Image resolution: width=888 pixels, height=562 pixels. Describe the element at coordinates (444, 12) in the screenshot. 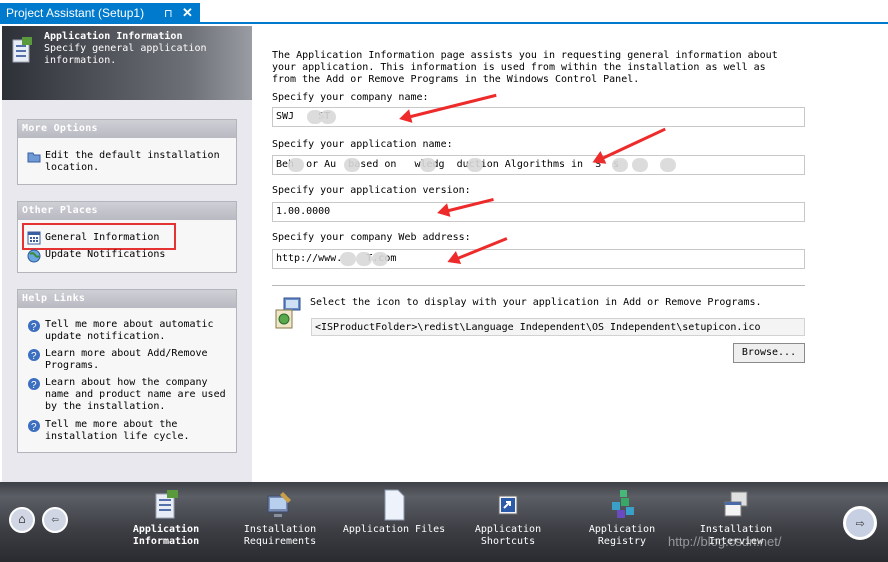

I see `document-tab-strip: Project Assistant (Setup1) ⊓ ✕` at that location.